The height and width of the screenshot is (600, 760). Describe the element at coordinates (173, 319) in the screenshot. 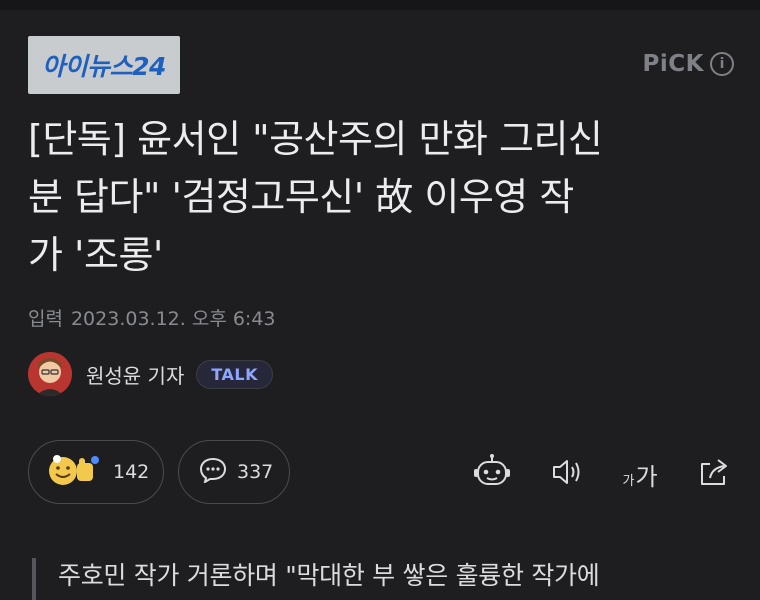

I see `date-value: 2023.03.12. 오후 6:43` at that location.